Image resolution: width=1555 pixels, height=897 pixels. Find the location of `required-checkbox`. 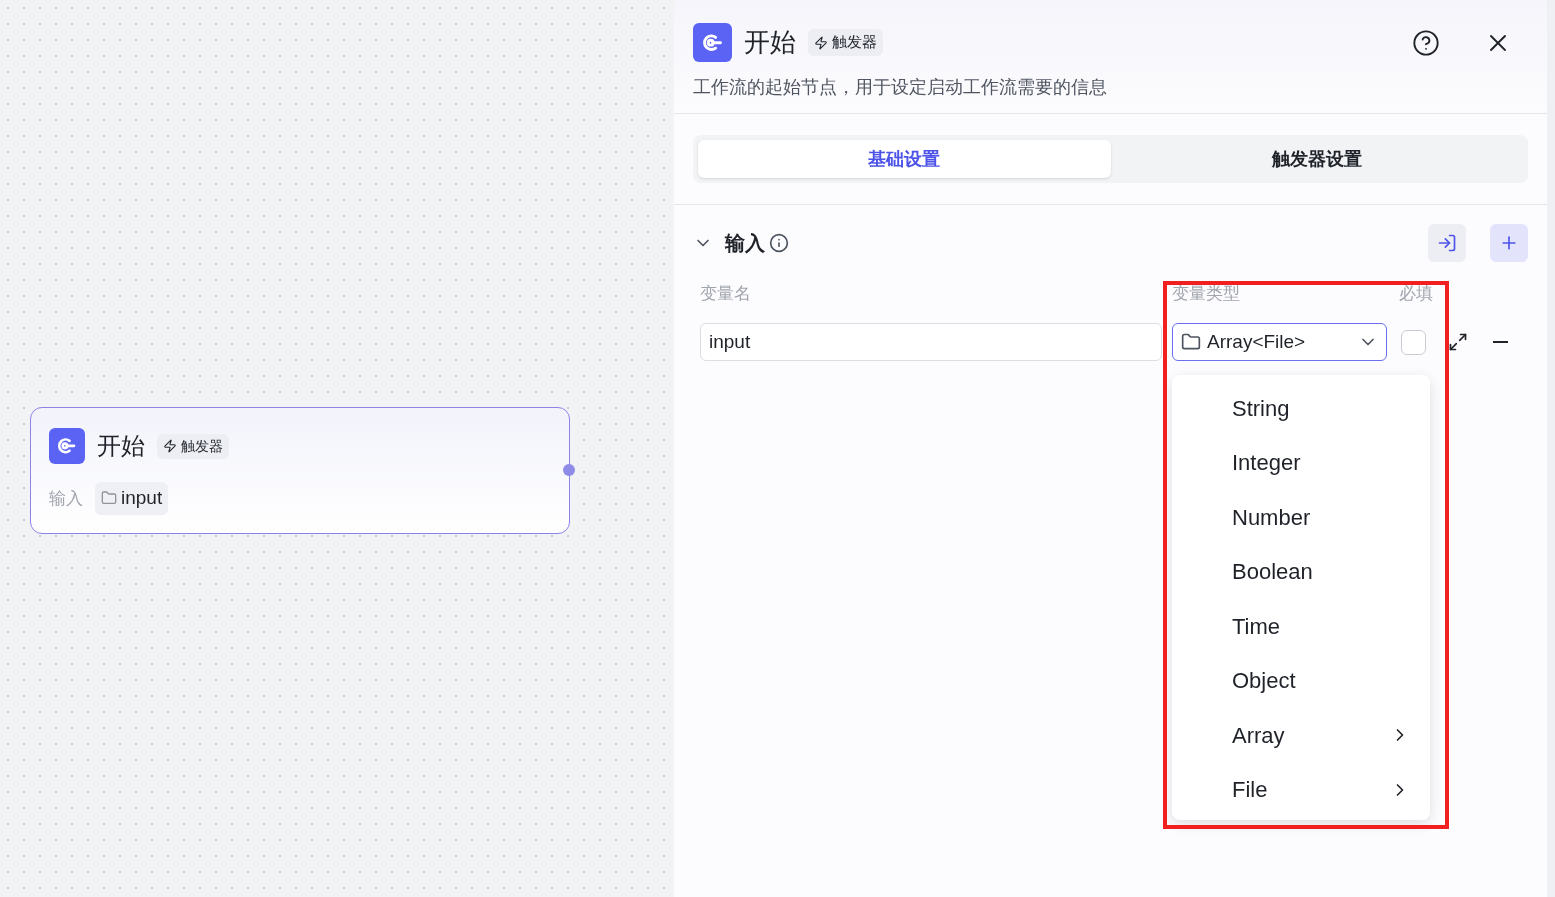

required-checkbox is located at coordinates (1413, 342).